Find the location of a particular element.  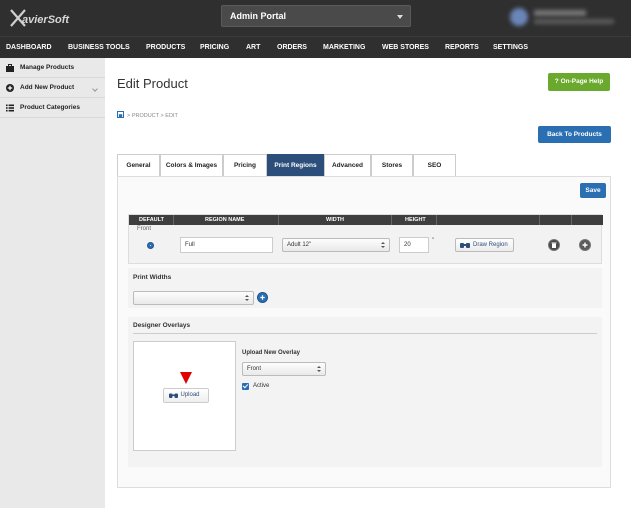

nav-products: PRODUCTS is located at coordinates (165, 48).